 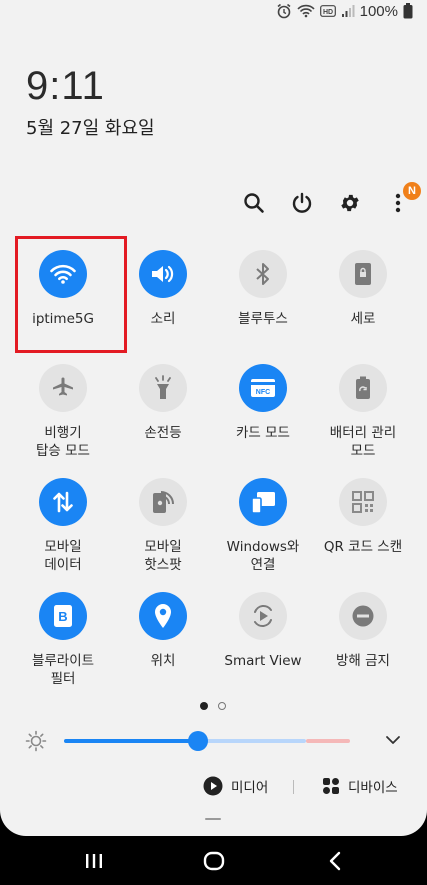 I want to click on devices-button: 디바이스, so click(x=360, y=786).